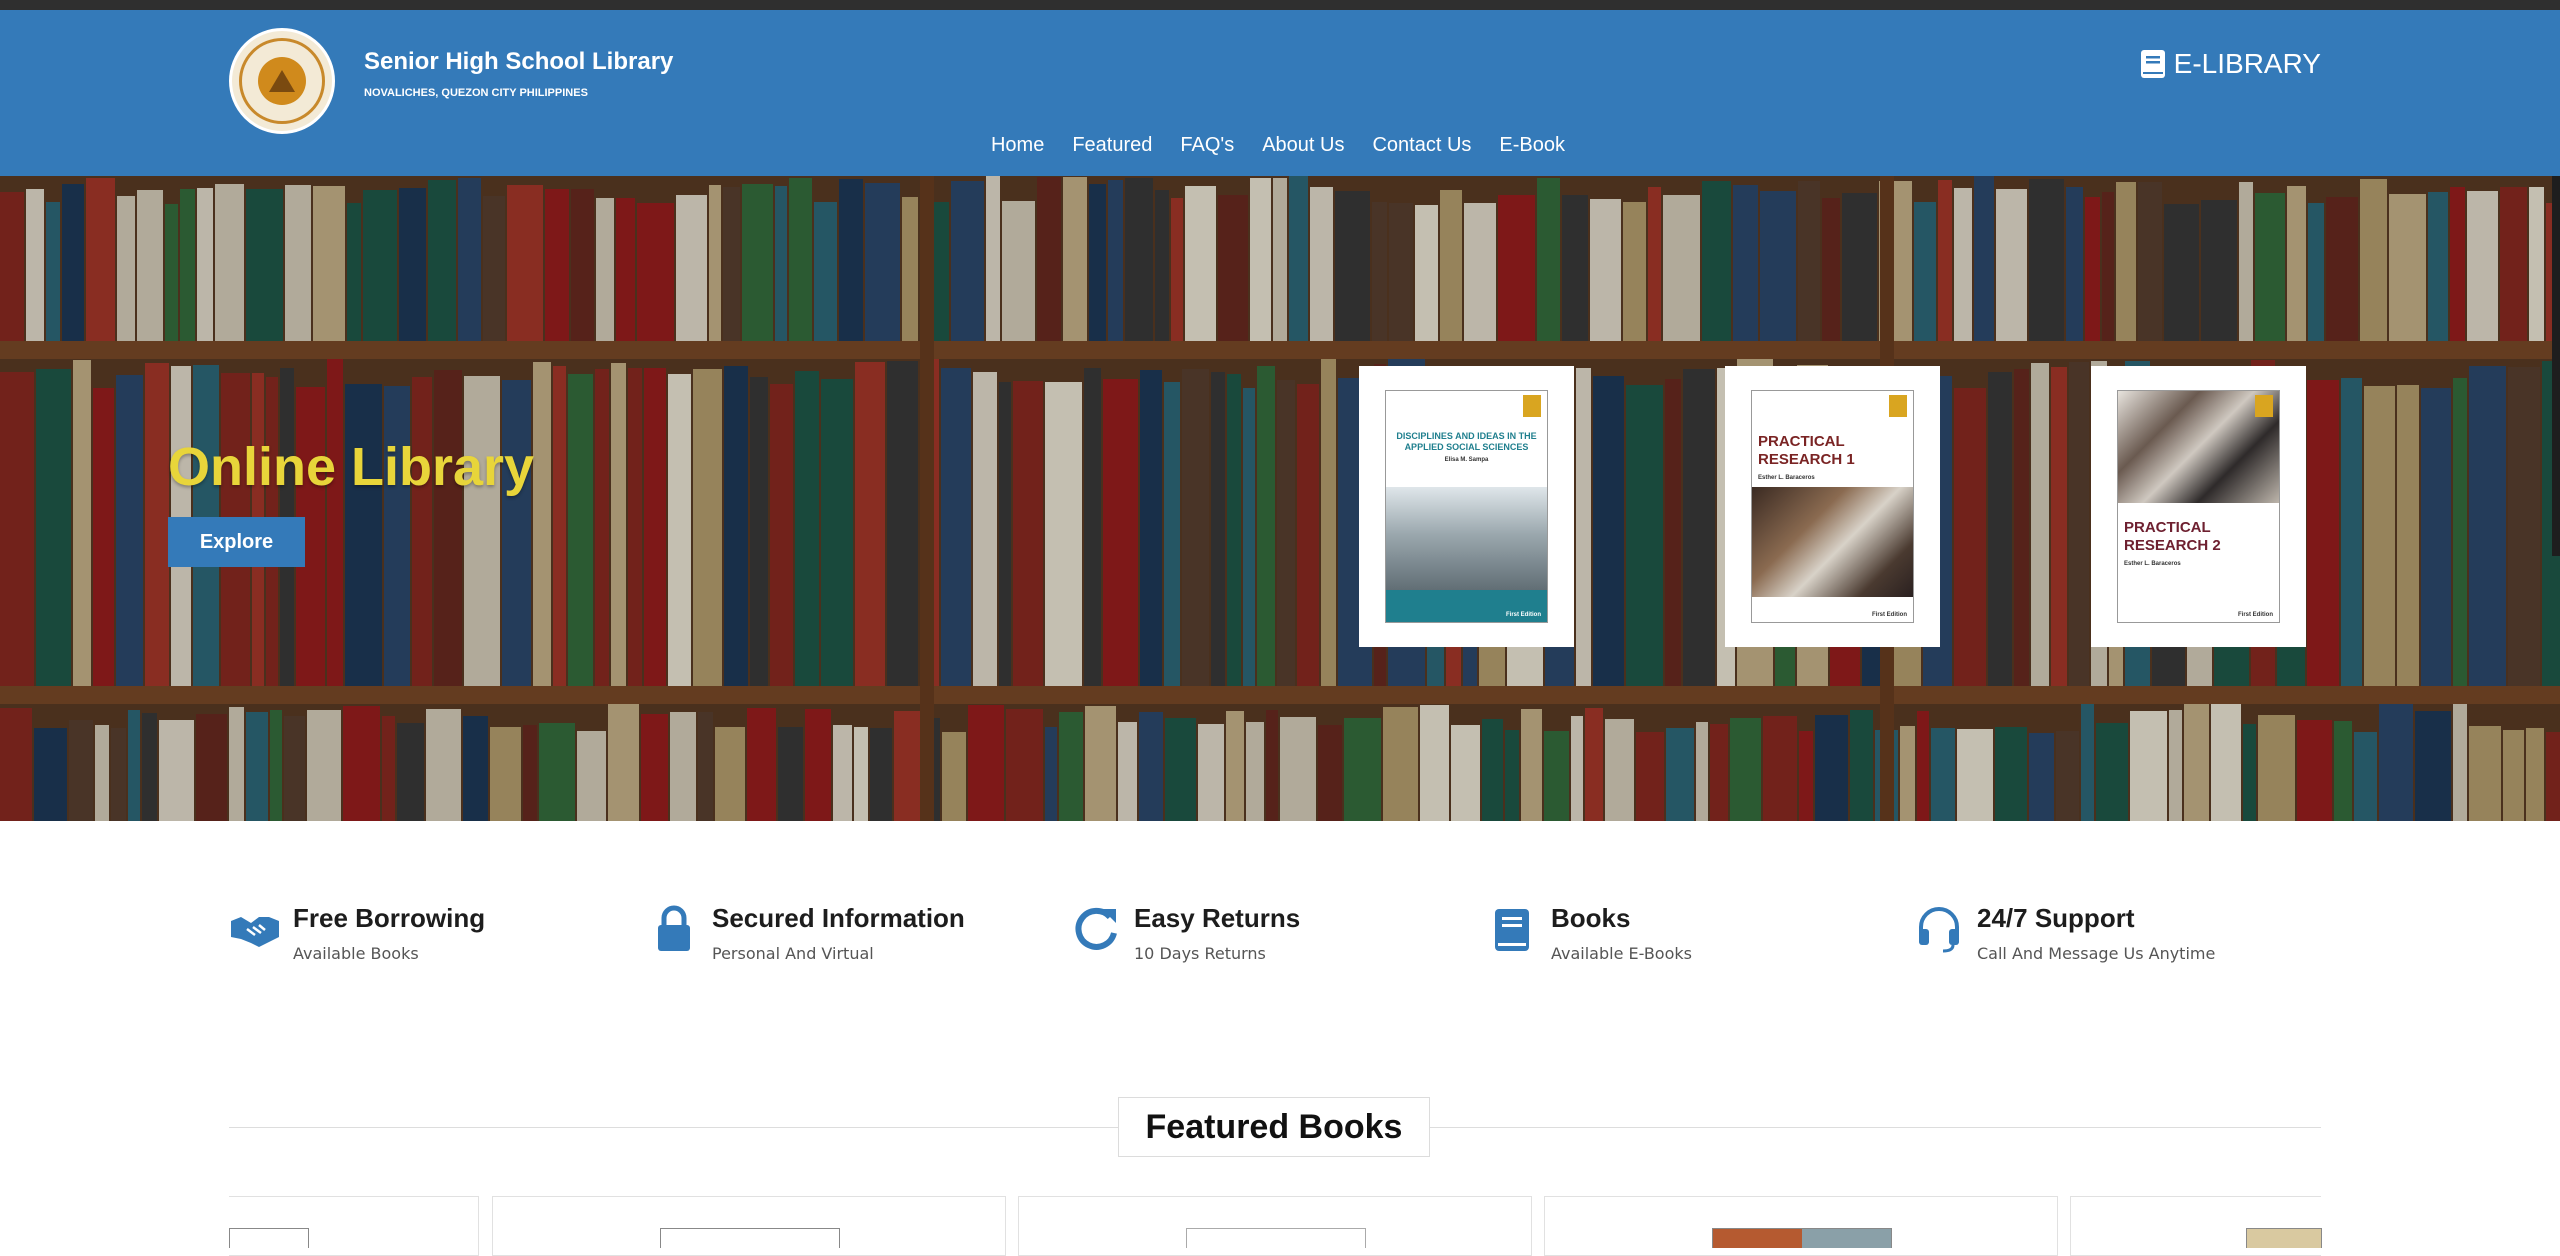 The height and width of the screenshot is (1256, 2560). What do you see at coordinates (255, 932) in the screenshot?
I see `handshake-icon` at bounding box center [255, 932].